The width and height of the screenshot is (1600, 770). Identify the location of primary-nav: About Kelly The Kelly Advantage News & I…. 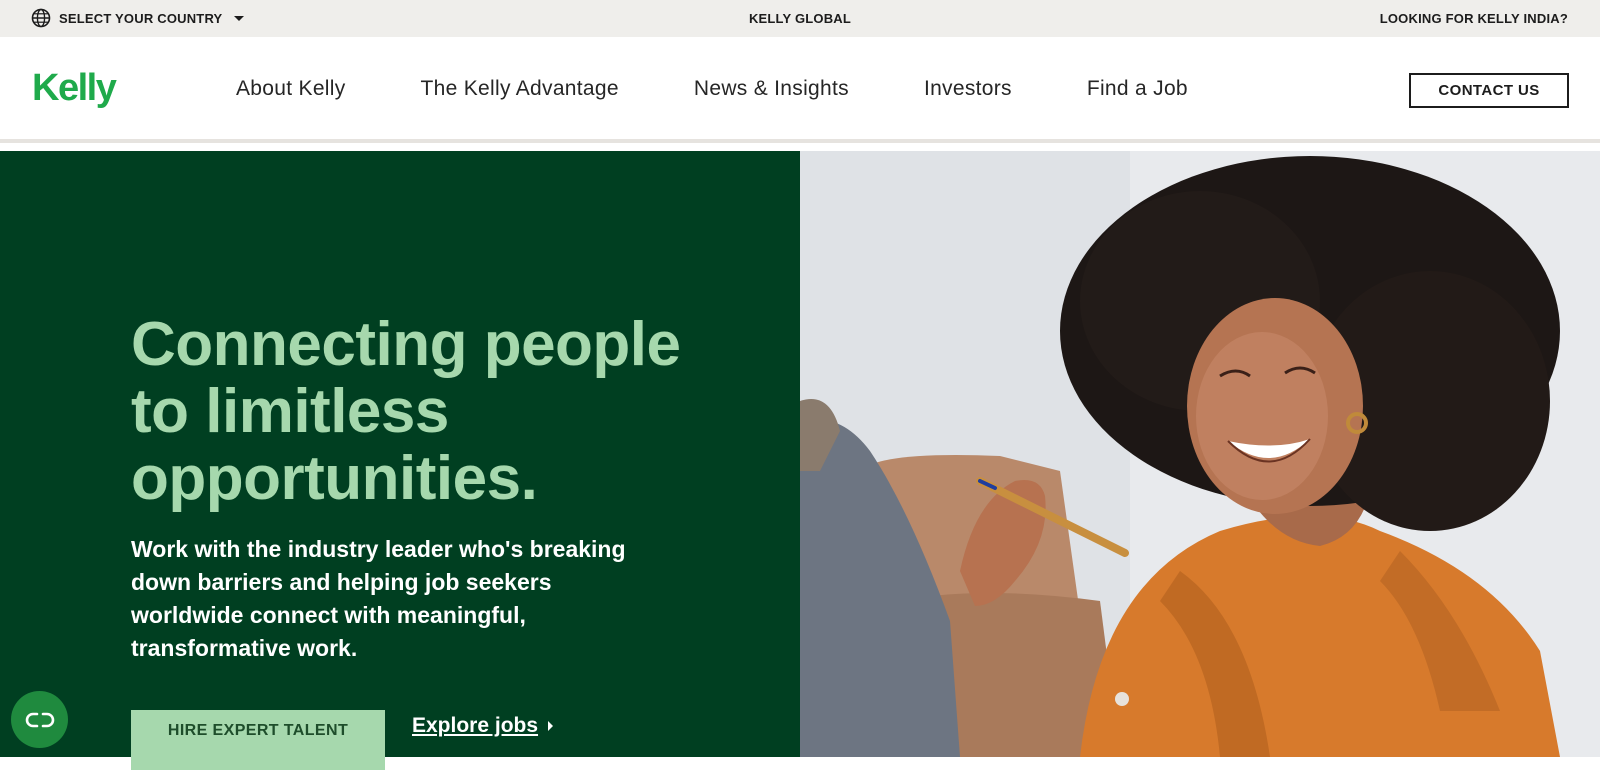
(749, 89).